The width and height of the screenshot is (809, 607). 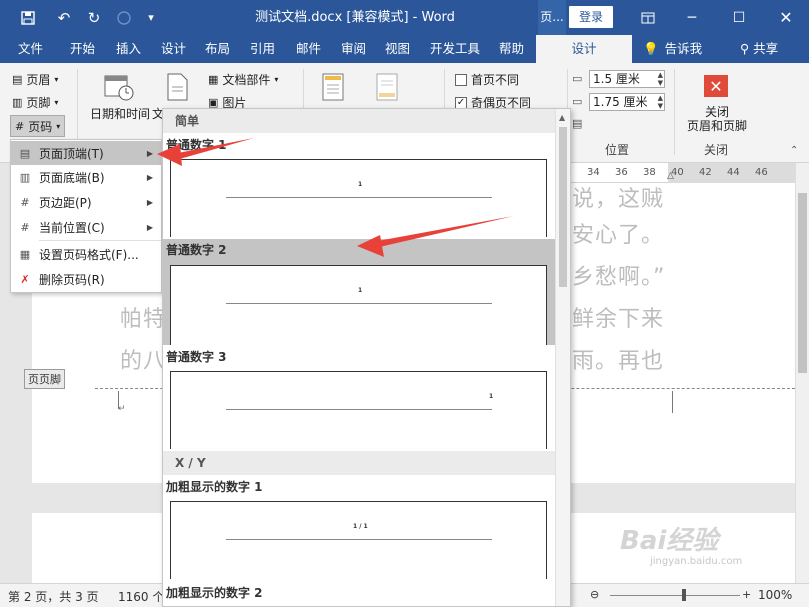 I want to click on document-text-line: 帕特, so click(x=143, y=319).